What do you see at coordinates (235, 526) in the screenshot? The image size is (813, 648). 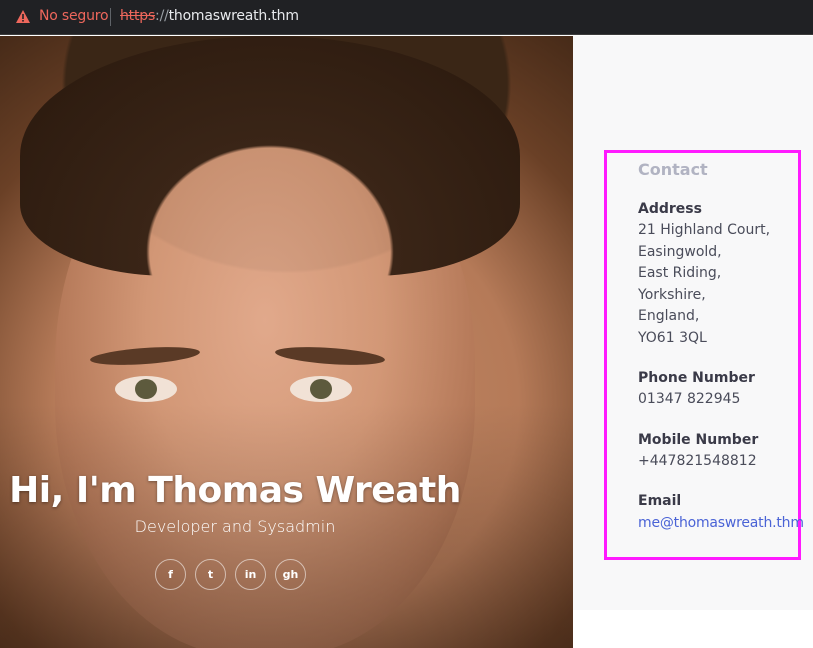 I see `hero-subtitle: Developer and Sysadmin` at bounding box center [235, 526].